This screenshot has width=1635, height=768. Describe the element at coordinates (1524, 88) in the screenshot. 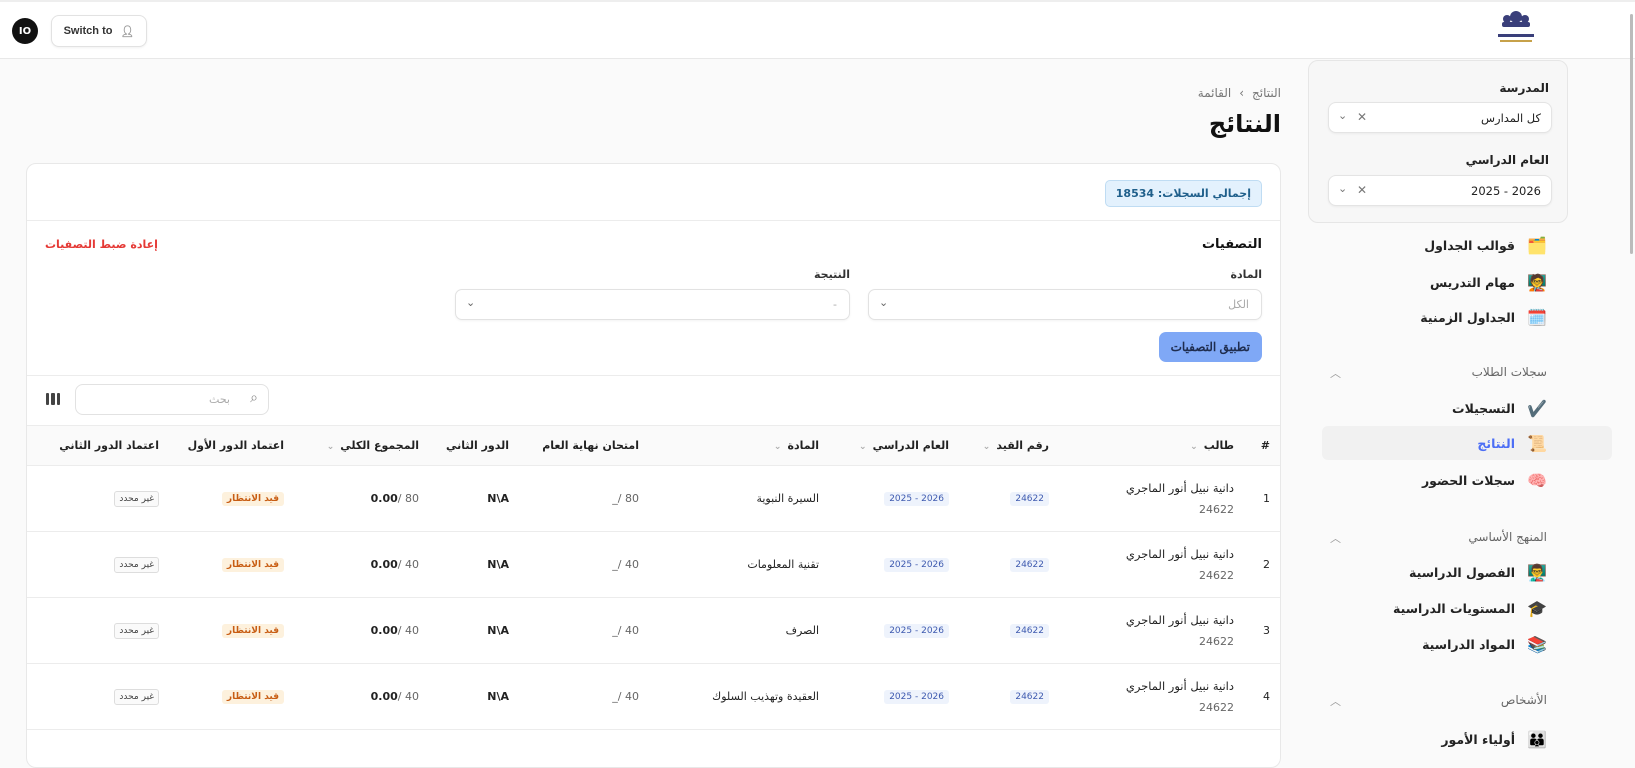

I see `school-label: المدرسة` at that location.